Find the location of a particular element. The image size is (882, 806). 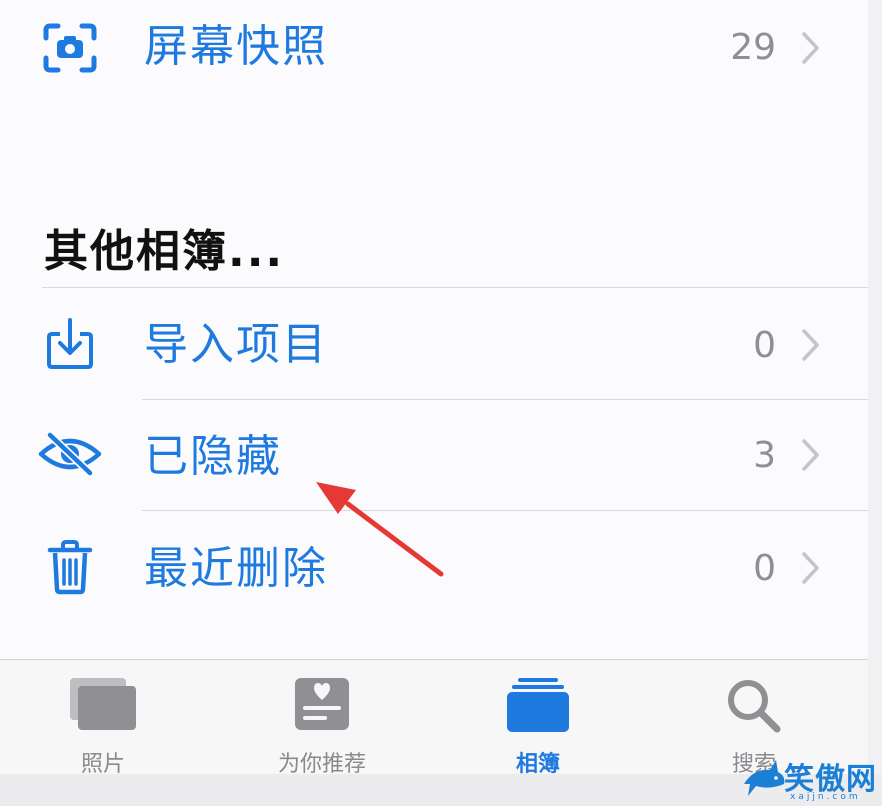

screenshot-icon is located at coordinates (70, 48).